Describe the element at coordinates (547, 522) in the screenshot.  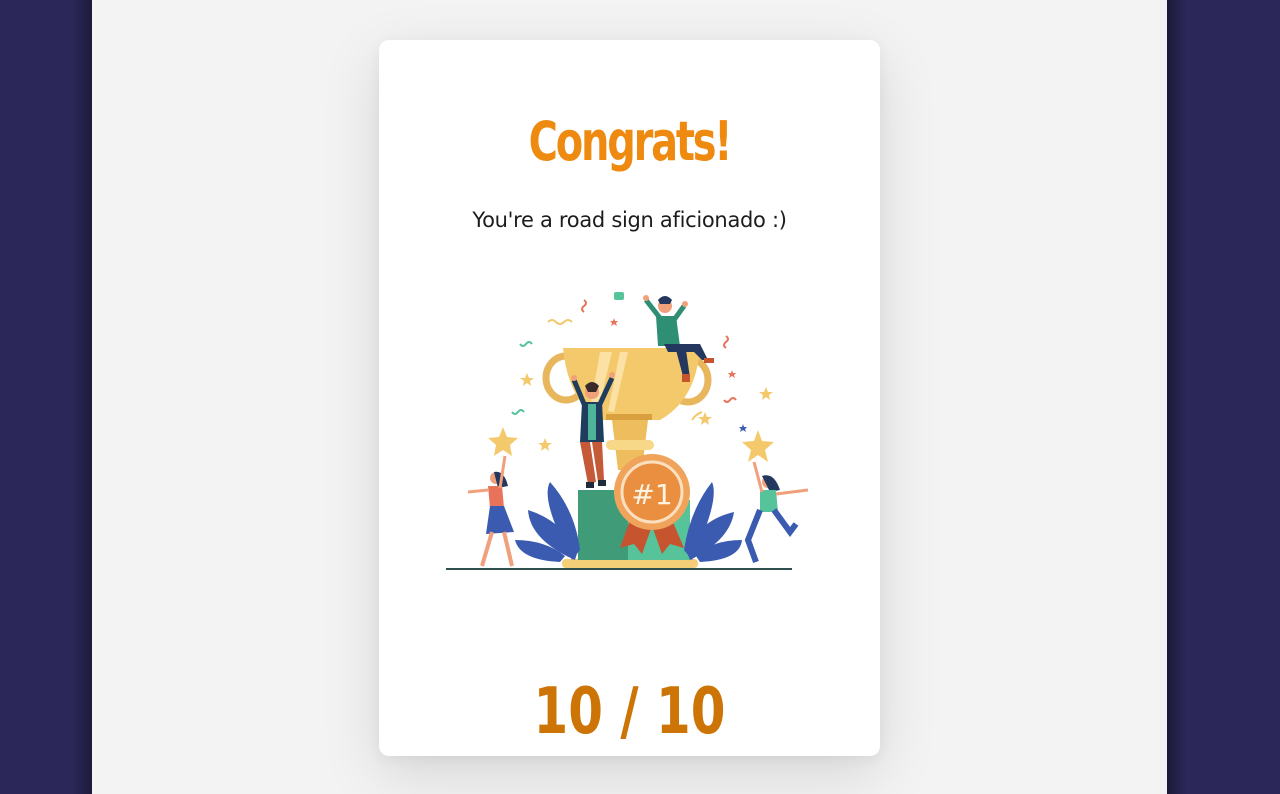
I see `leaves-left` at that location.